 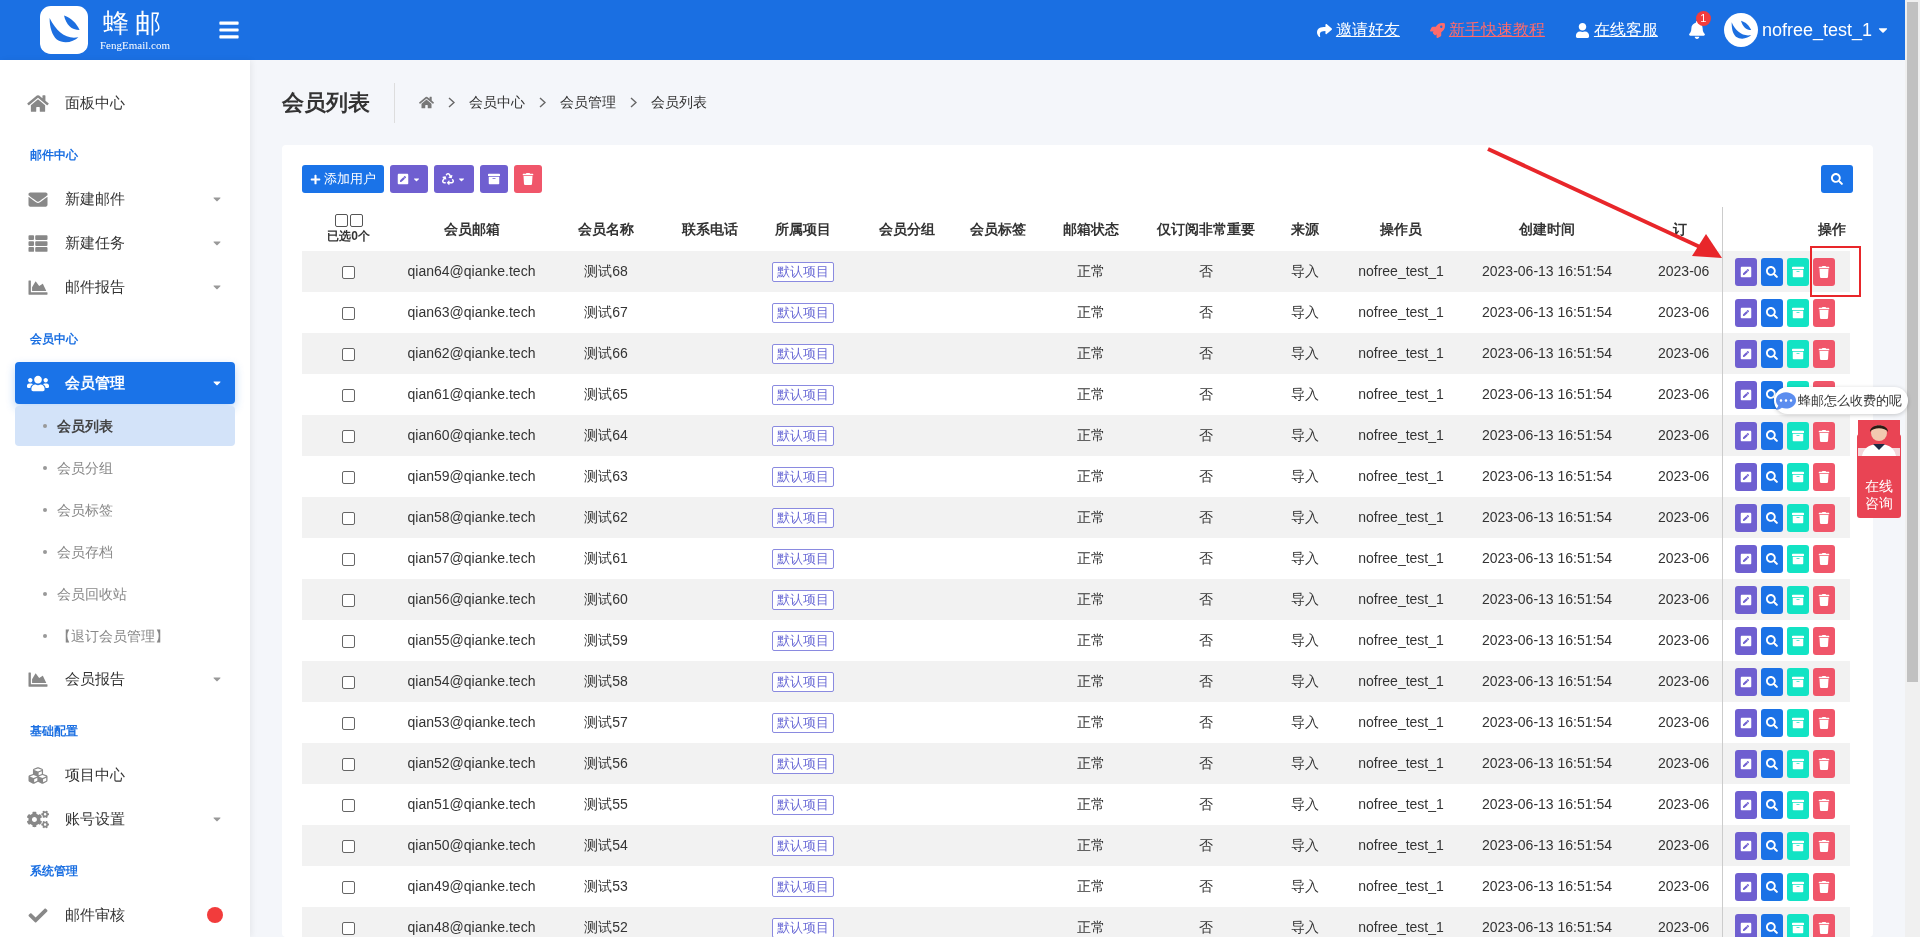 I want to click on table-cell: 测试65, so click(x=606, y=394).